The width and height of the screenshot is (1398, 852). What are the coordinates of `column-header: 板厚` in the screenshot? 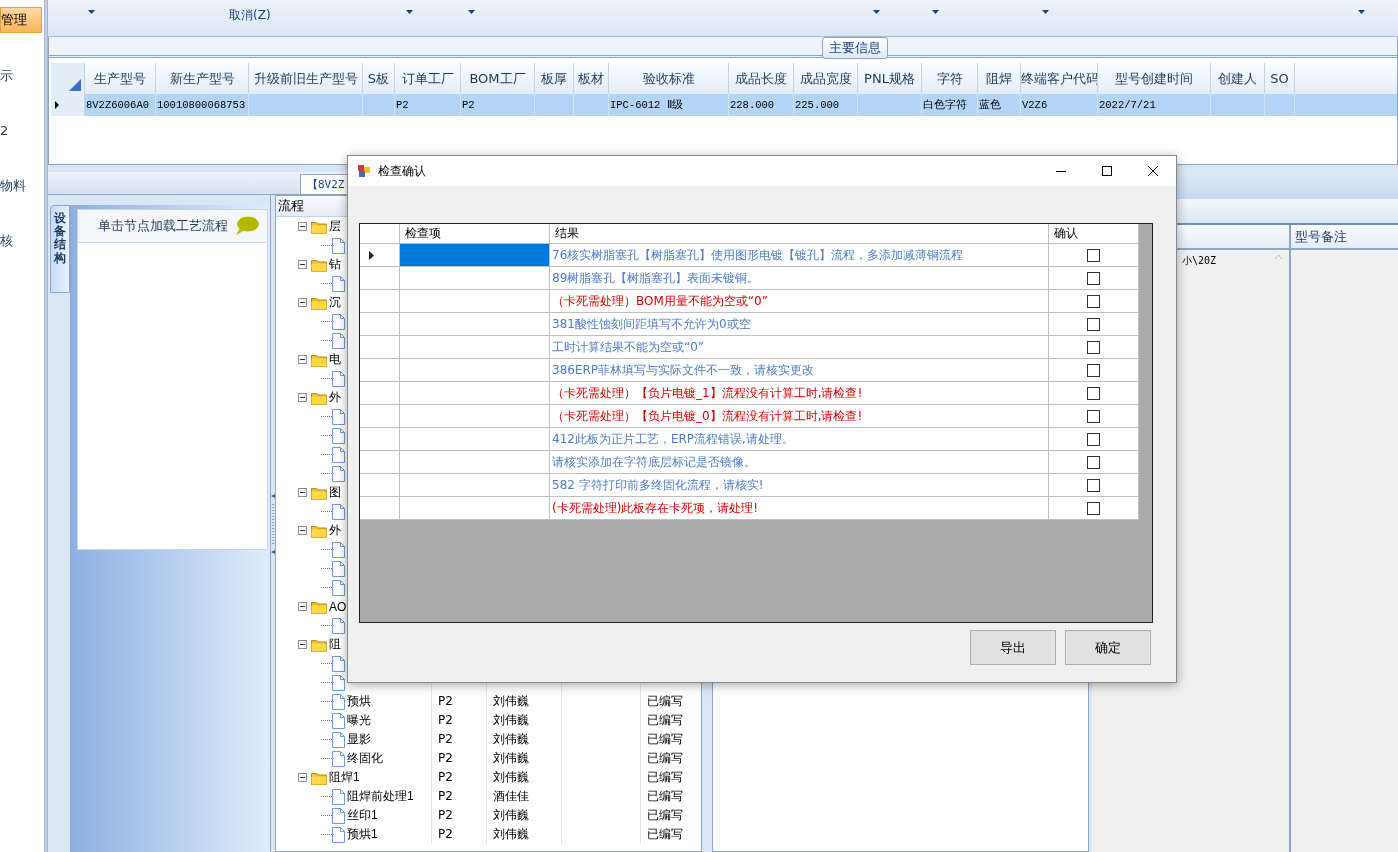 It's located at (554, 78).